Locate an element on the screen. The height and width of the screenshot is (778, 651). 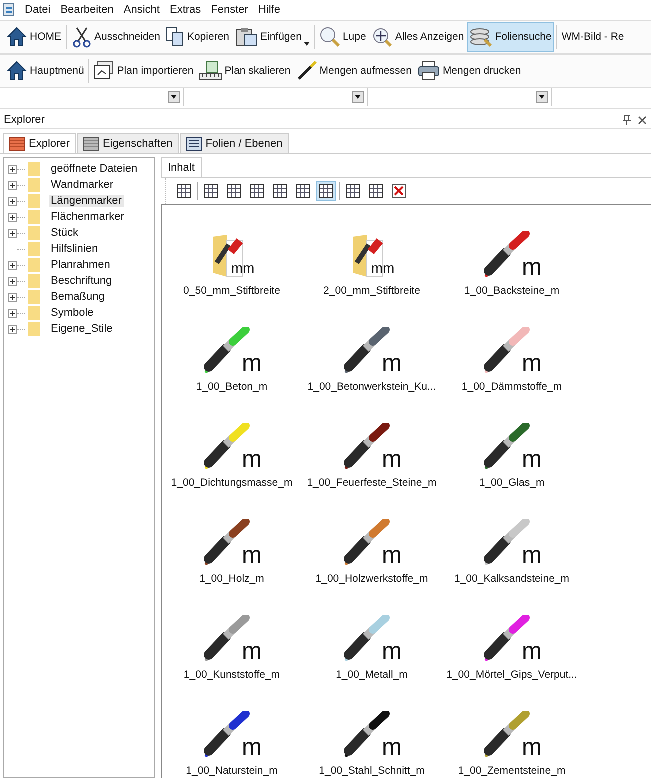
toolbar-button: Einfügen is located at coordinates (272, 37).